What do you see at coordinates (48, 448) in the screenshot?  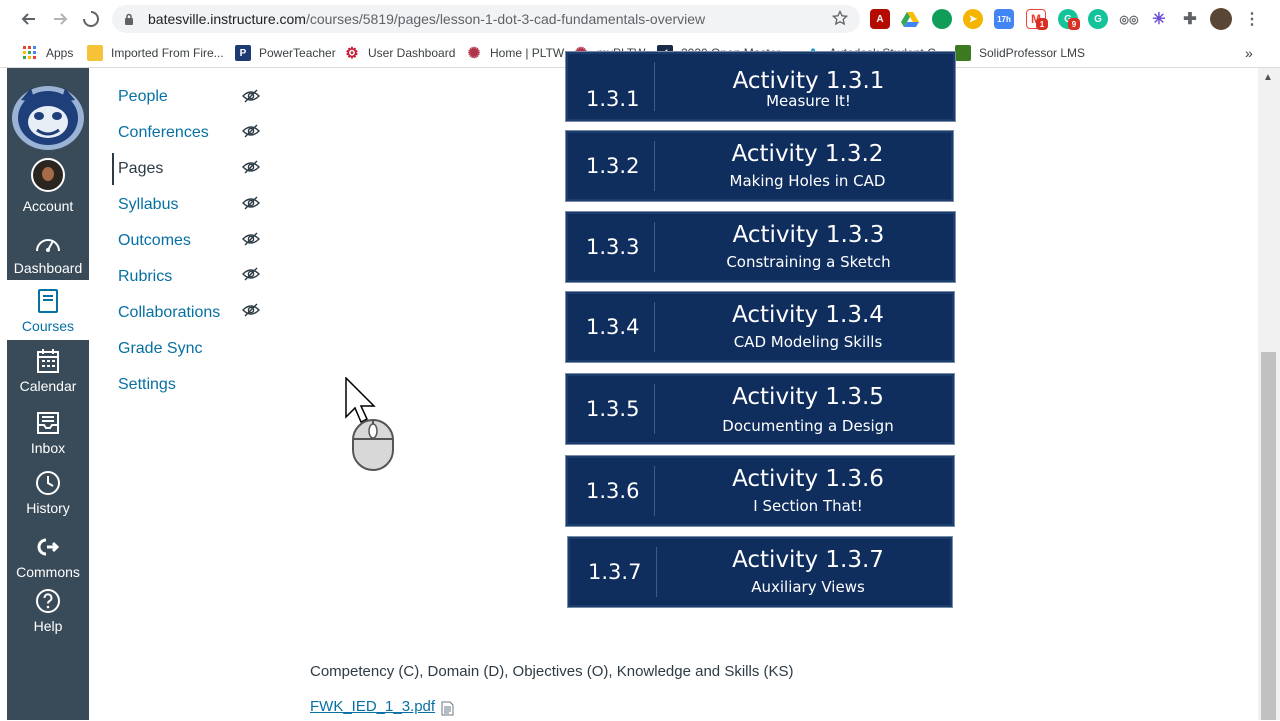 I see `nav-label: Inbox` at bounding box center [48, 448].